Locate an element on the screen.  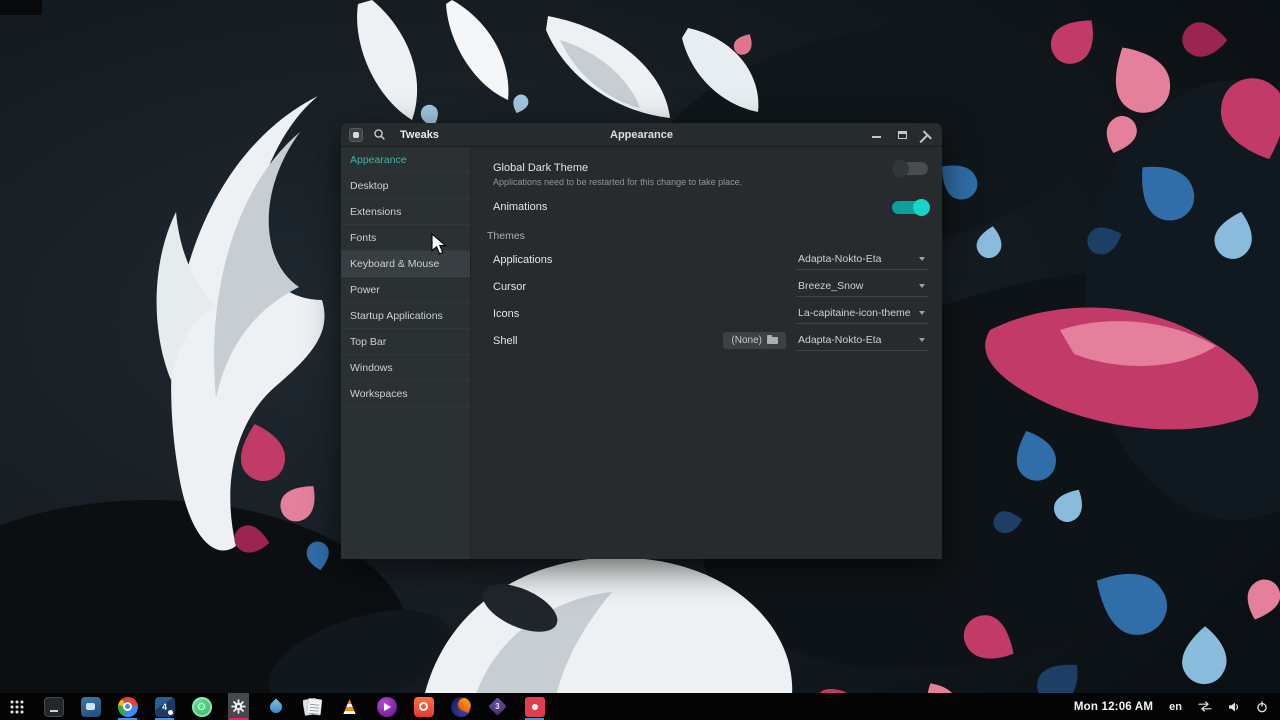
animations-row: Animations is located at coordinates (711, 207).